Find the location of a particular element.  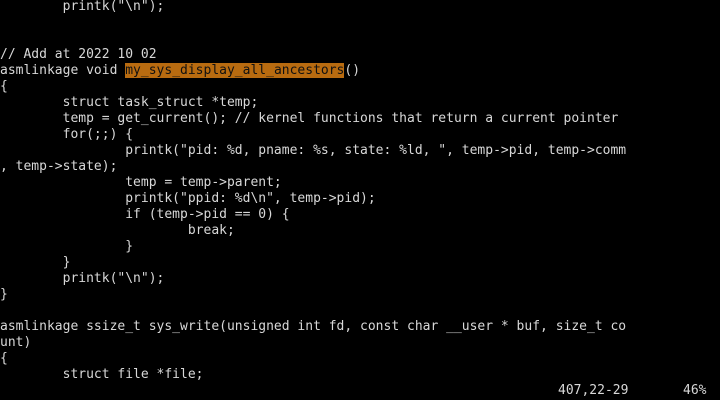

vim-status-line: 407,22-29 46% is located at coordinates (360, 391).